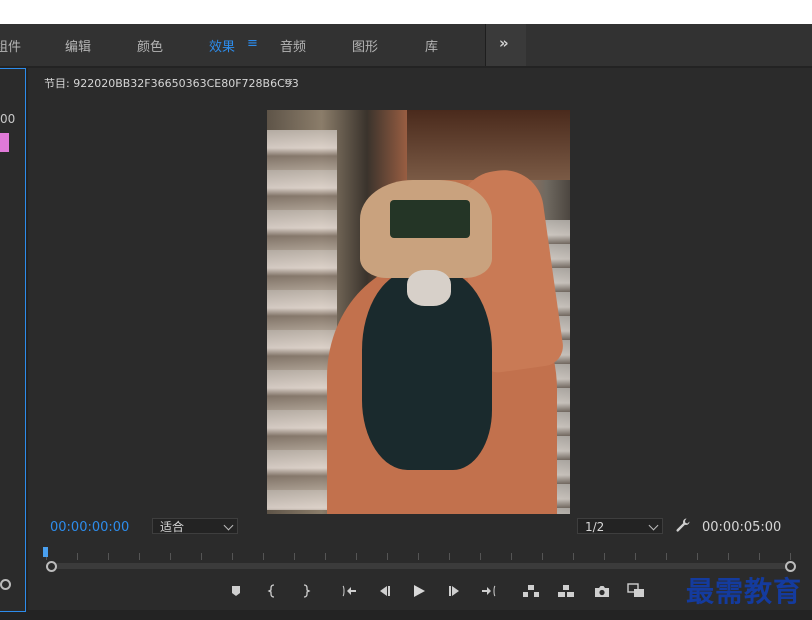 The image size is (812, 620). What do you see at coordinates (172, 527) in the screenshot?
I see `zoom-select-value: 适合` at bounding box center [172, 527].